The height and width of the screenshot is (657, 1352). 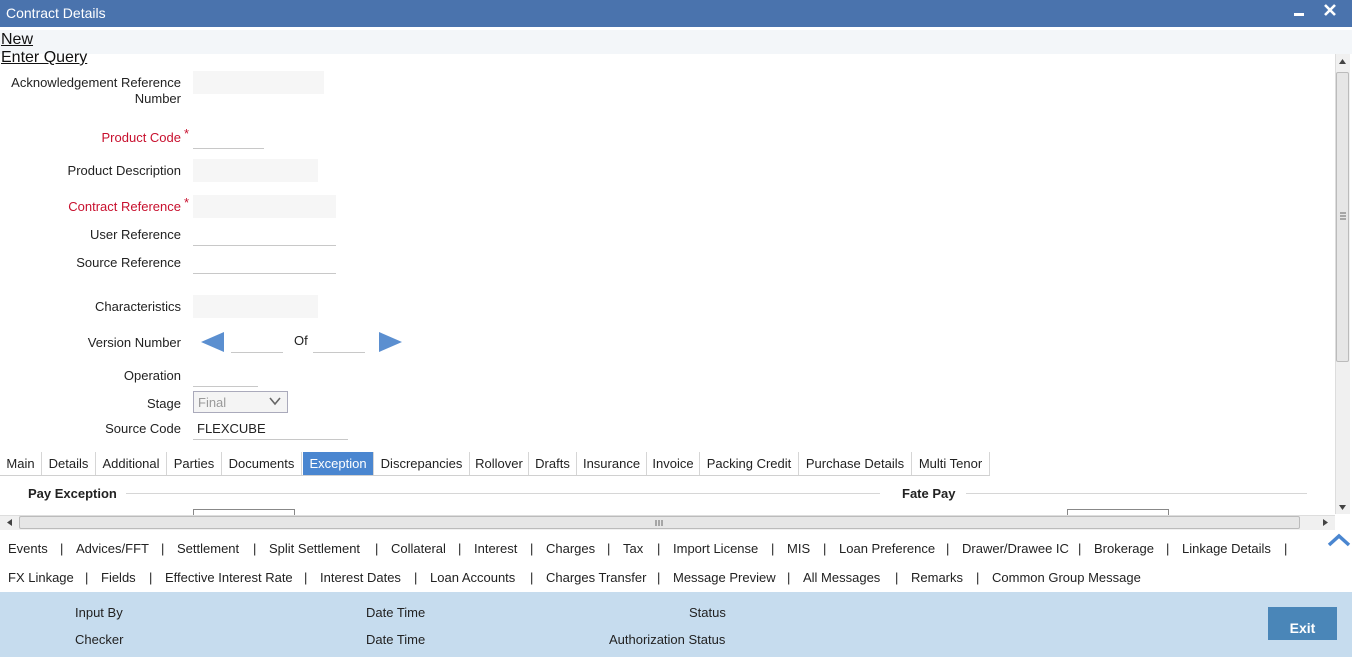 I want to click on nav-fx-linkage: FX Linkage, so click(x=41, y=577).